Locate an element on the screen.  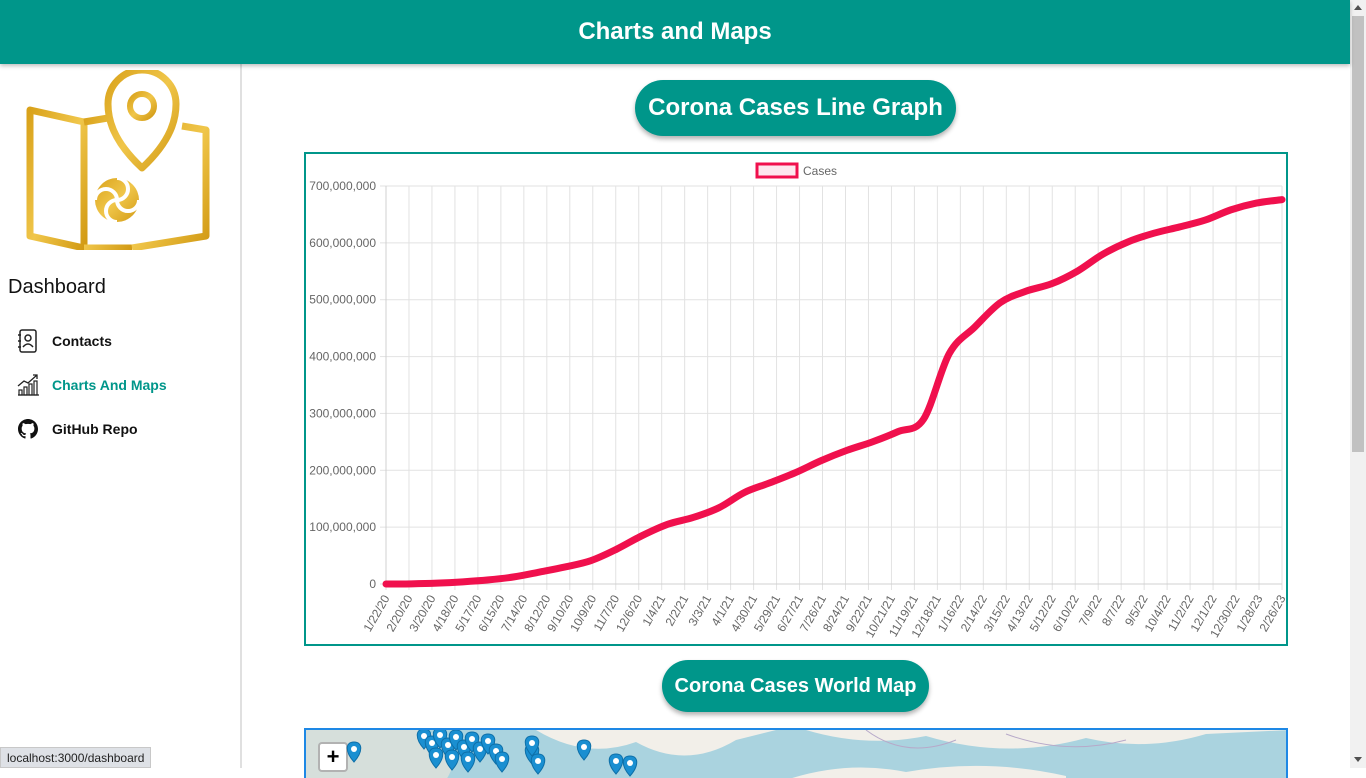
world-map: + is located at coordinates (796, 753).